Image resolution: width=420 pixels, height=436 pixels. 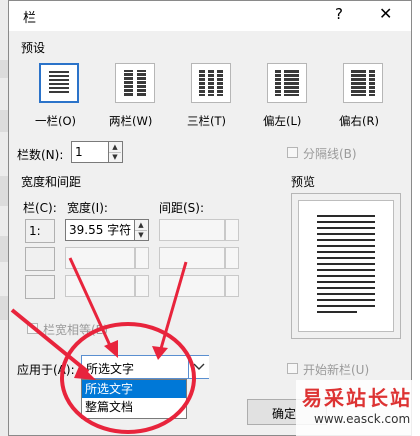 I want to click on watermark-url: www.easck.com, so click(x=362, y=419).